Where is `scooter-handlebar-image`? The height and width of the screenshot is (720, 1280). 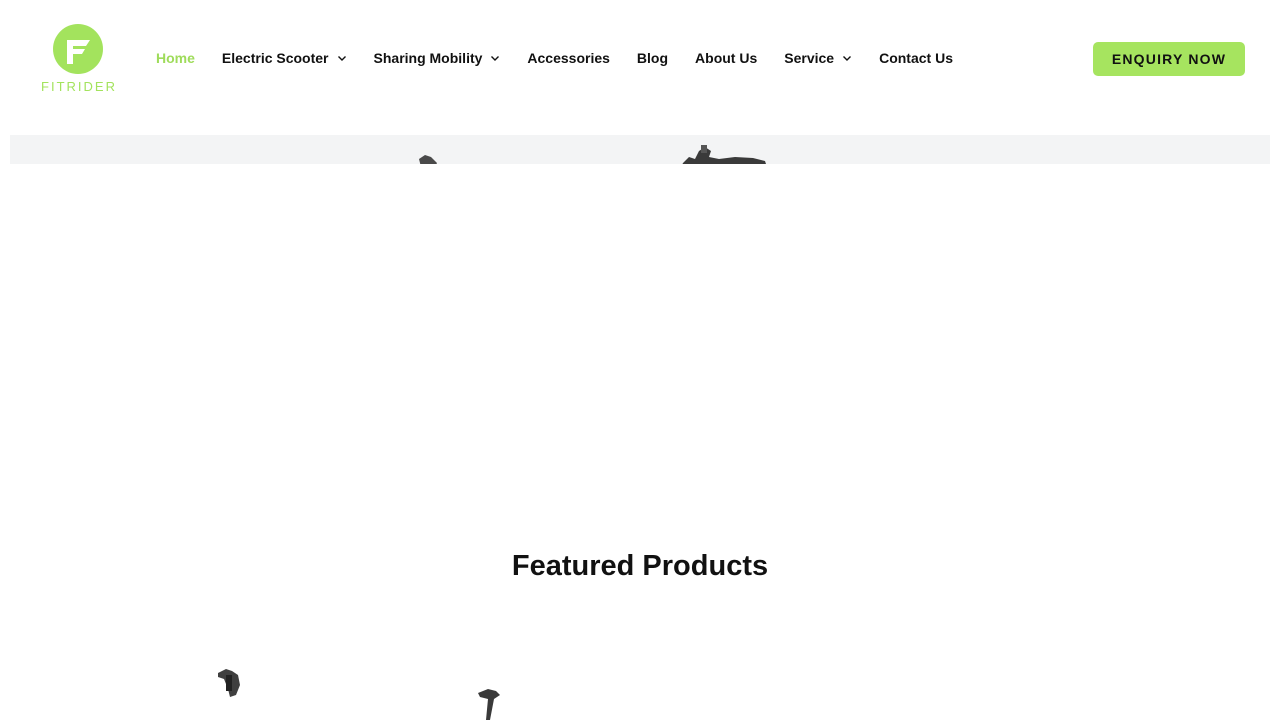
scooter-handlebar-image is located at coordinates (724, 154).